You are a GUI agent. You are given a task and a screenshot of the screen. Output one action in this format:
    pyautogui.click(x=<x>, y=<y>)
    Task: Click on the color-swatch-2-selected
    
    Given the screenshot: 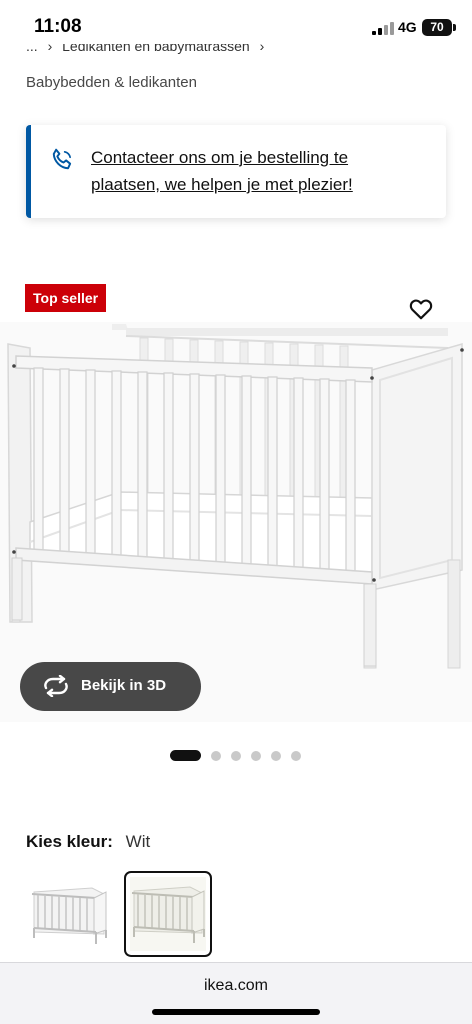 What is the action you would take?
    pyautogui.click(x=168, y=914)
    